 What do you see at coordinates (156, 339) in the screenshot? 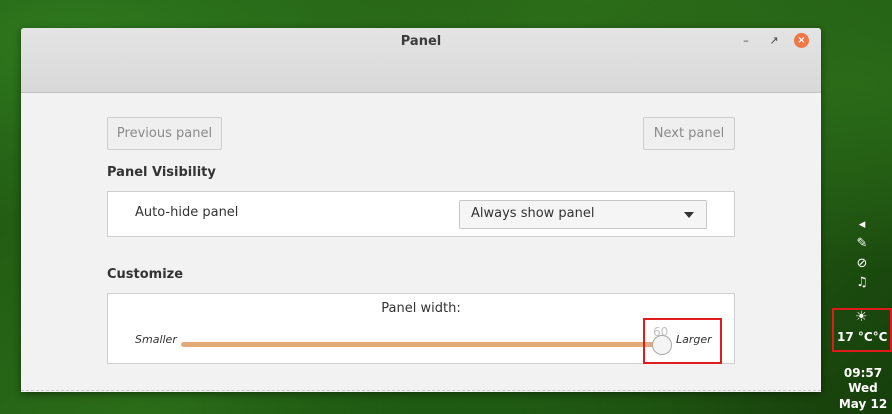
I see `slider-smaller-label: Smaller` at bounding box center [156, 339].